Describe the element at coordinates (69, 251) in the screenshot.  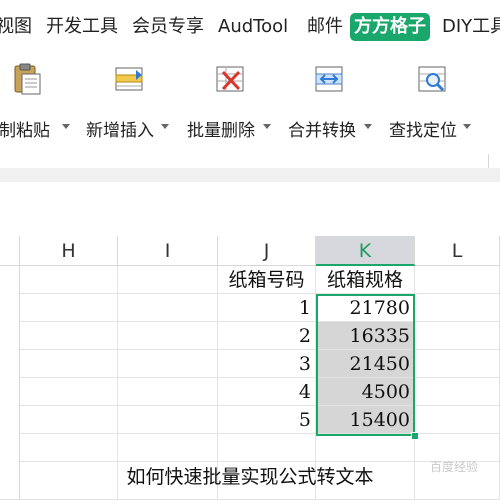
I see `column-header-h: H` at that location.